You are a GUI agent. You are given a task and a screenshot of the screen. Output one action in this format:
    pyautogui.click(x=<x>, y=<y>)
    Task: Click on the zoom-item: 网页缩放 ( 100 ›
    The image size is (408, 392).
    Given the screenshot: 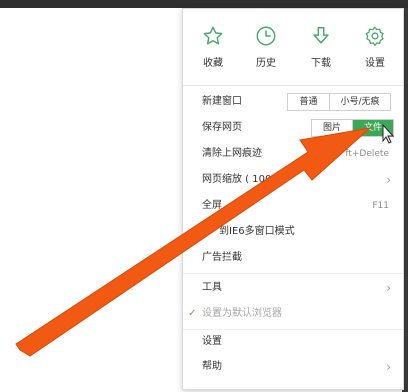 What is the action you would take?
    pyautogui.click(x=293, y=180)
    